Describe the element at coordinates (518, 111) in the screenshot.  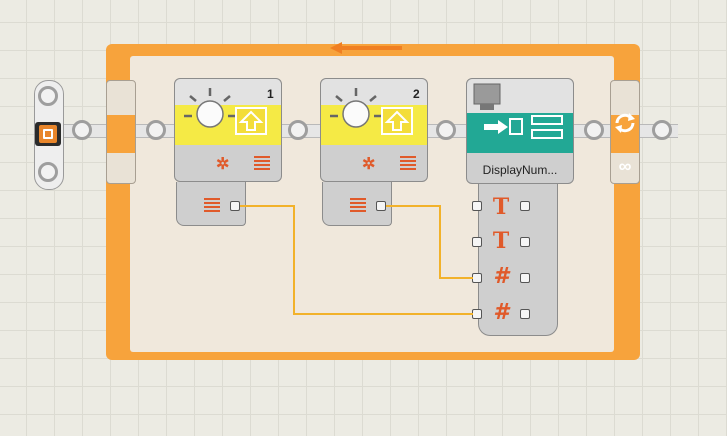
I see `display-icon` at that location.